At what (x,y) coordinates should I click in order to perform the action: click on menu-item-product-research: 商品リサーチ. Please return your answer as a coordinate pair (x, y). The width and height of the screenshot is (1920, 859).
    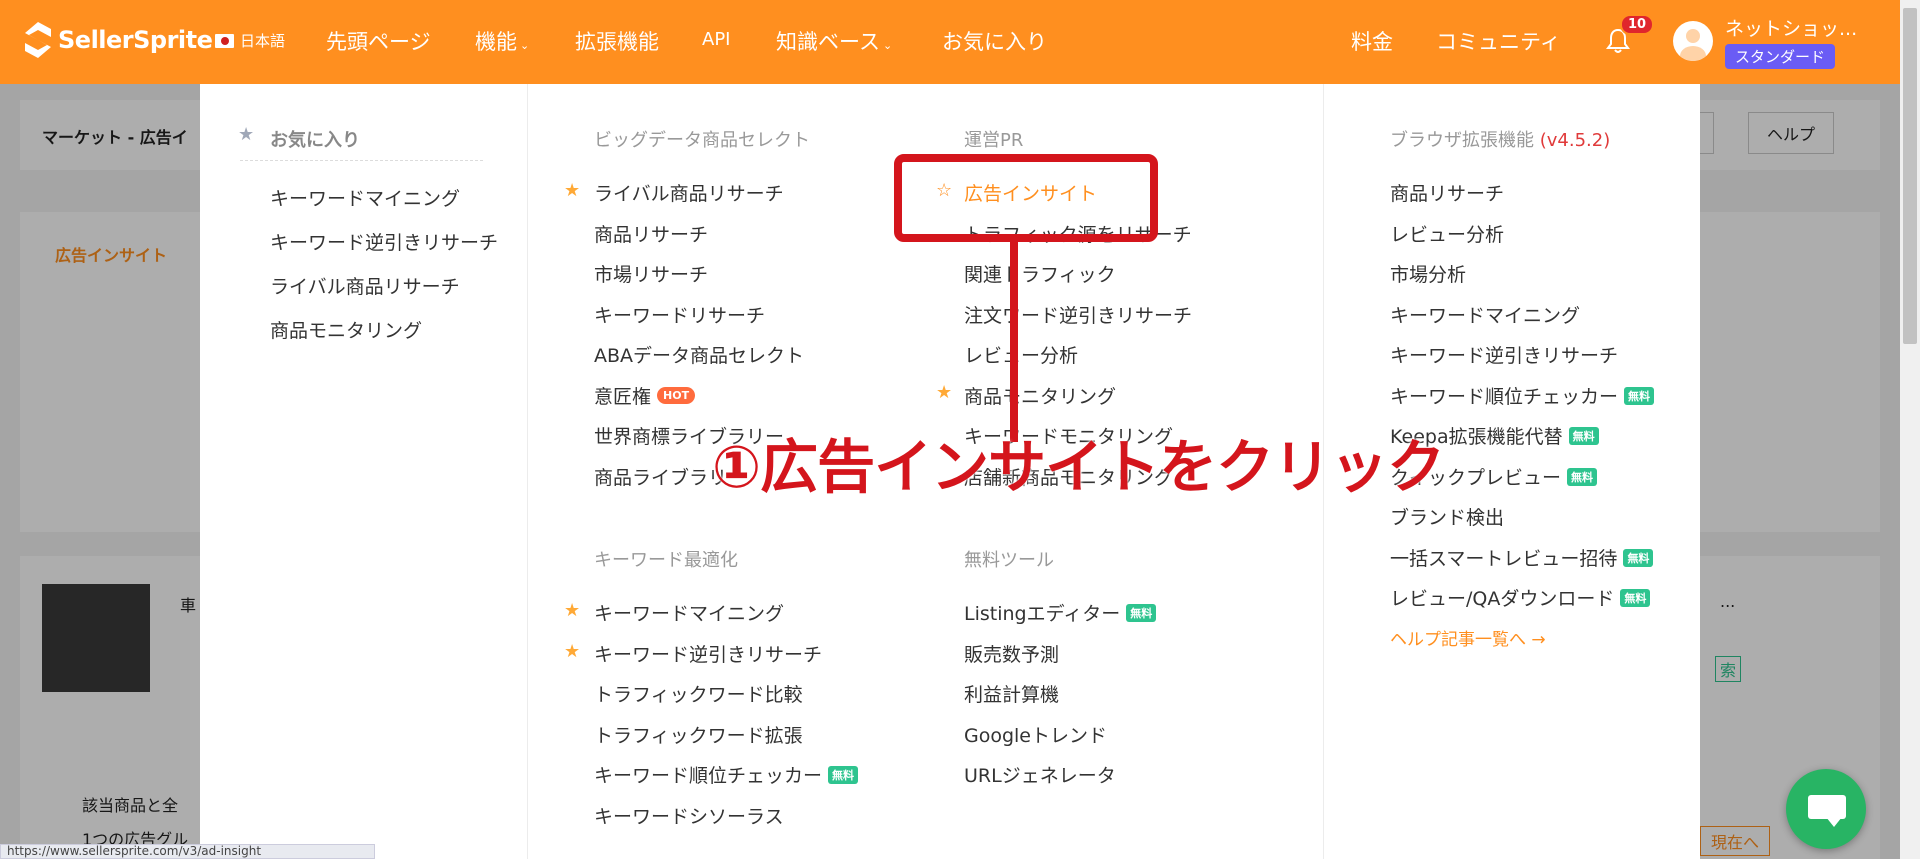
    Looking at the image, I should click on (651, 233).